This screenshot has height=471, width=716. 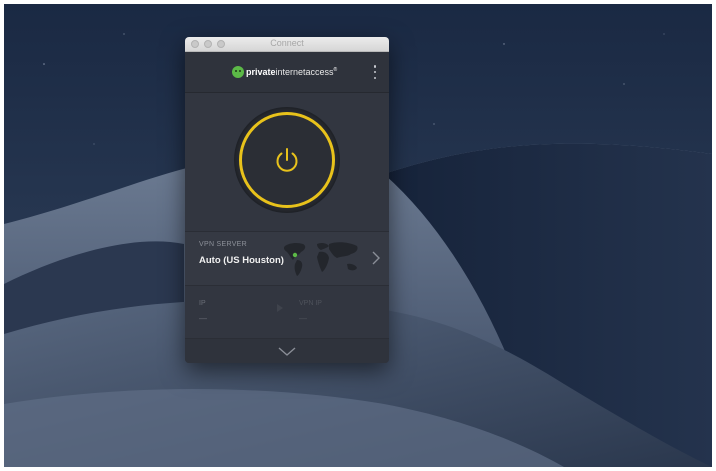 I want to click on power-icon, so click(x=287, y=160).